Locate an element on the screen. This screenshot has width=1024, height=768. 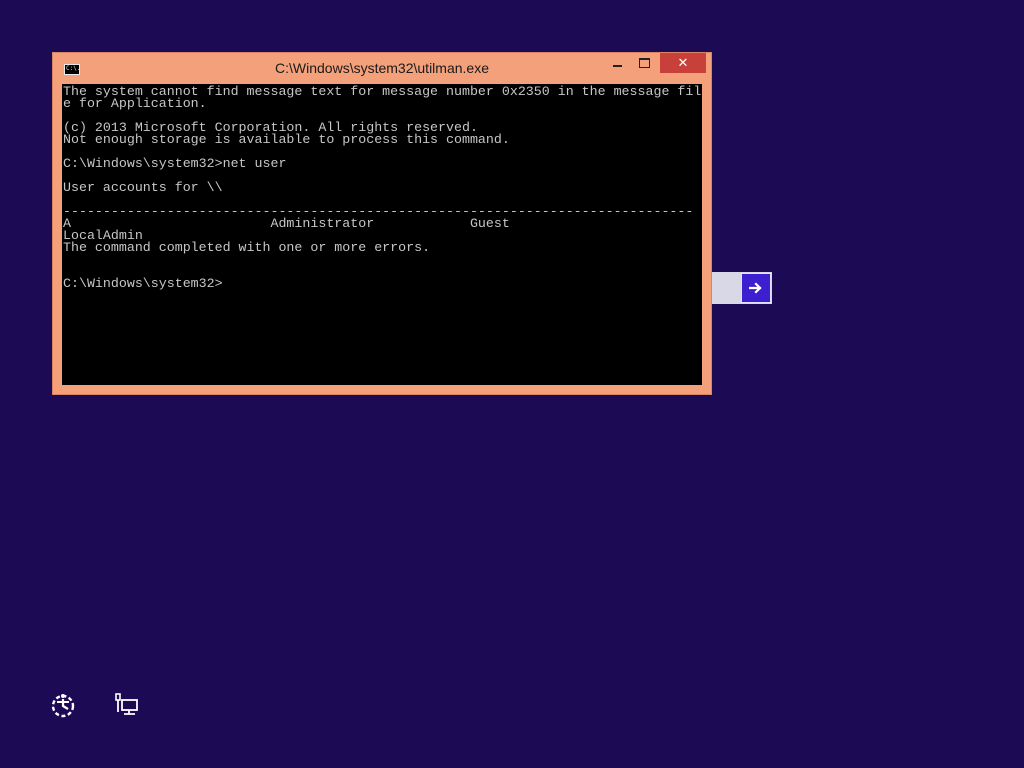
arrow-right-icon is located at coordinates (755, 288).